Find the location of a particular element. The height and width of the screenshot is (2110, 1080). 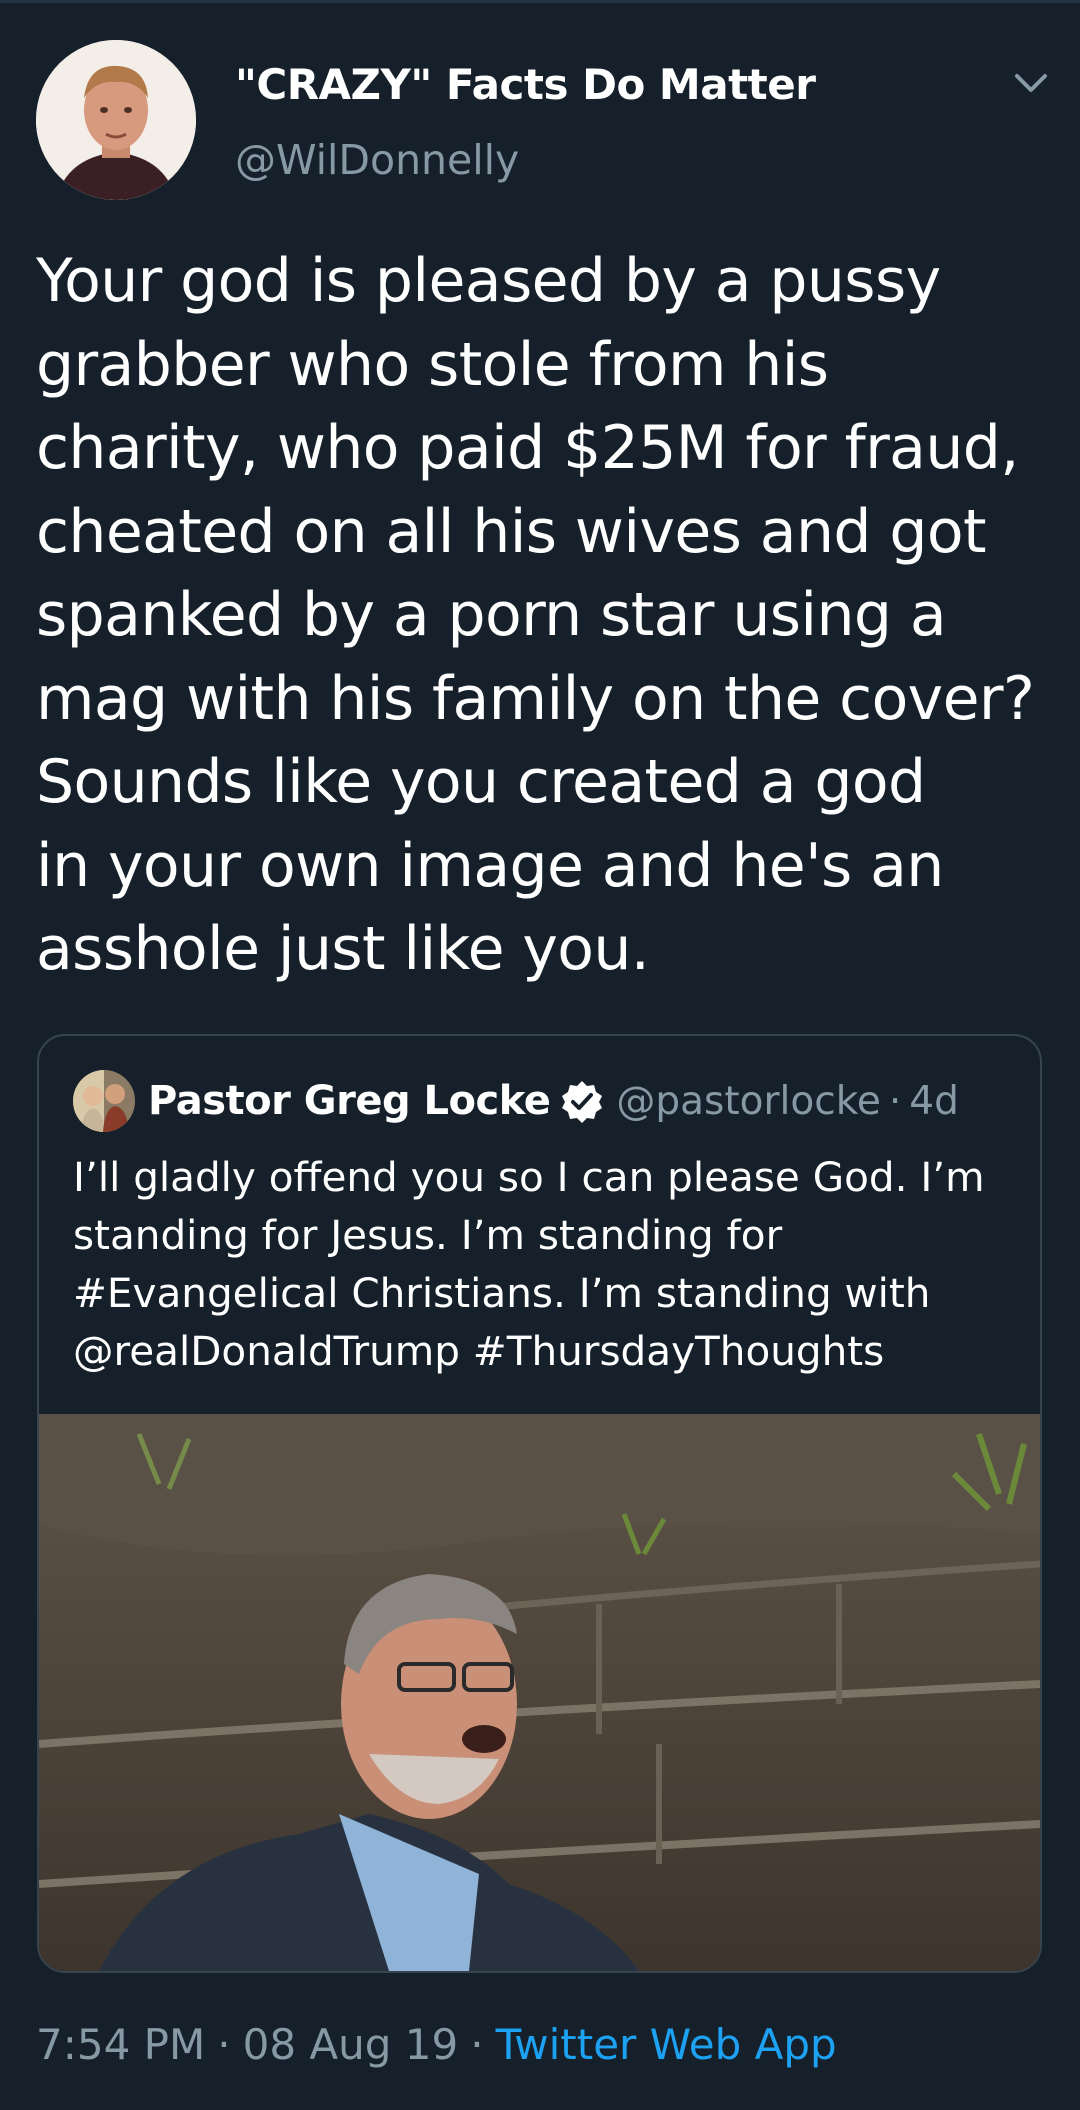

verified-badge-icon is located at coordinates (582, 1102).